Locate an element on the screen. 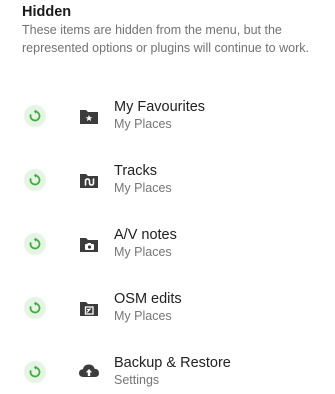 Image resolution: width=335 pixels, height=394 pixels. item-name: Tracks is located at coordinates (135, 171).